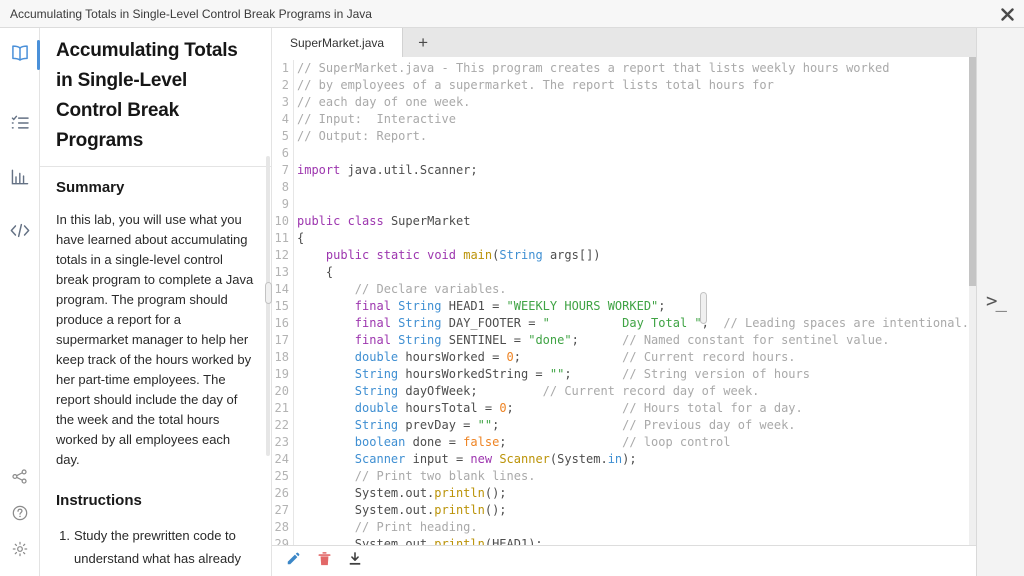  What do you see at coordinates (283, 119) in the screenshot?
I see `line-number: 4` at bounding box center [283, 119].